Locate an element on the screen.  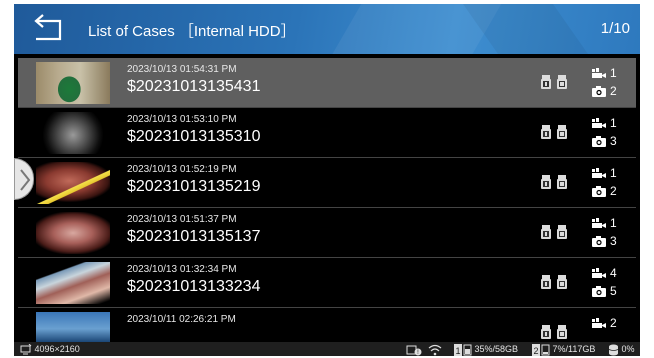
case-id: $20231013133234 is located at coordinates (194, 286).